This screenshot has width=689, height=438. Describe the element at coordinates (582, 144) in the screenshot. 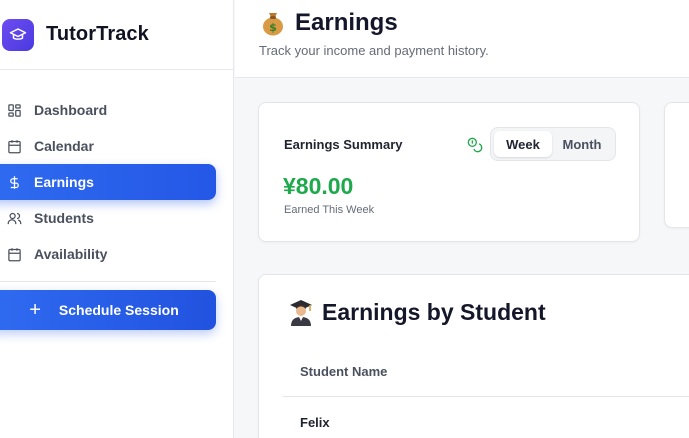

I see `toggle-month: Month` at that location.